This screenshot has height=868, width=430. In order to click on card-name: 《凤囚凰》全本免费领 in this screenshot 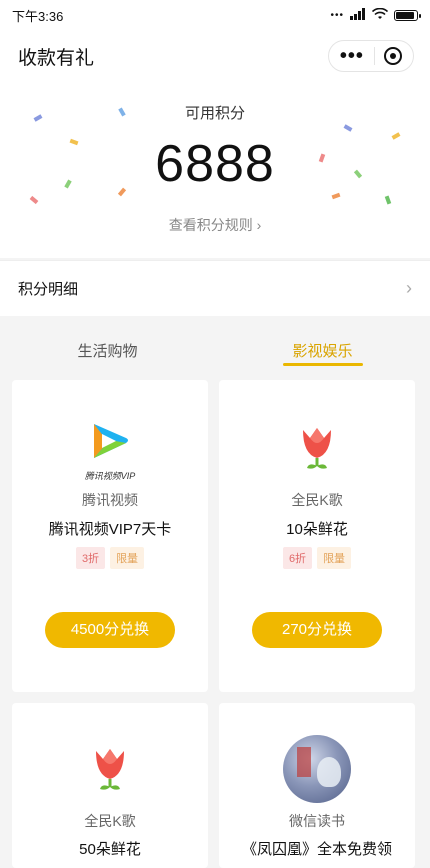, I will do `click(316, 849)`.